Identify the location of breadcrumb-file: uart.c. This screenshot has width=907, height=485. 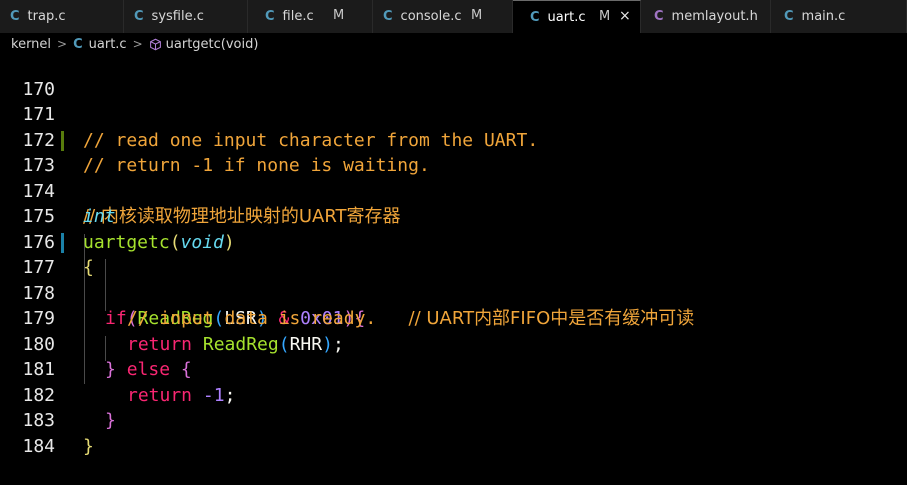
(108, 44).